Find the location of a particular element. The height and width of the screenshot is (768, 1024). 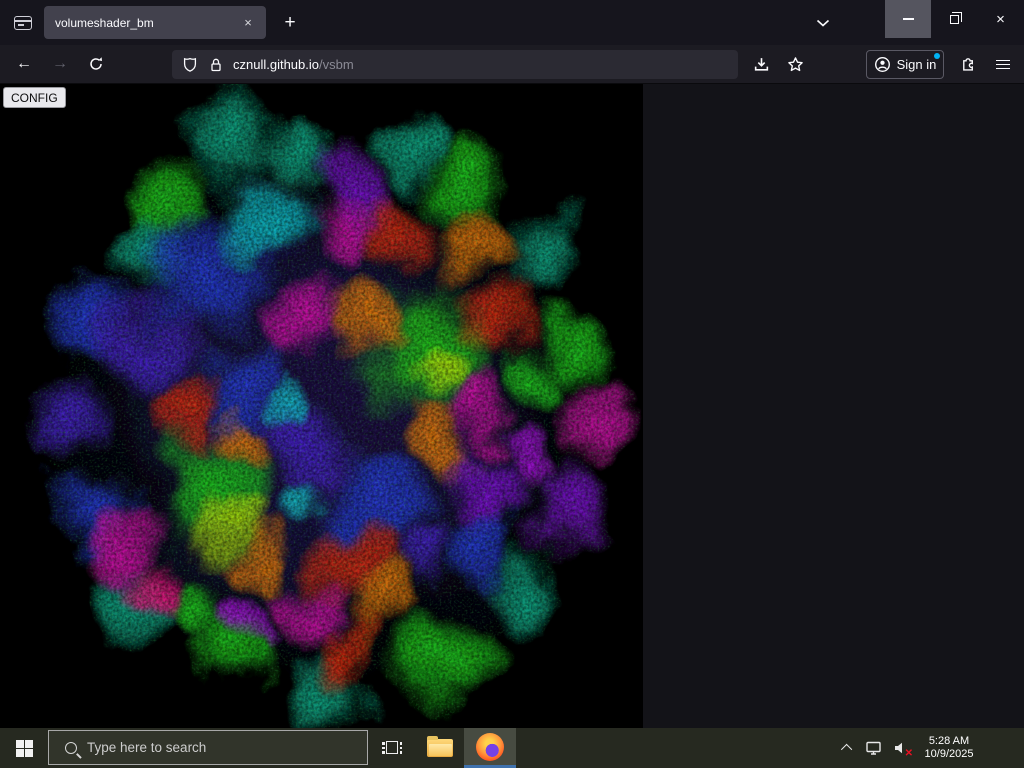

forward-button: → is located at coordinates (60, 64).